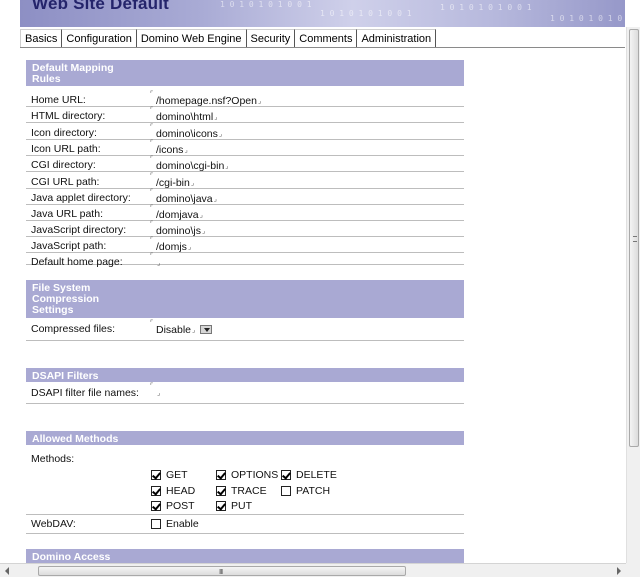 This screenshot has width=640, height=577. I want to click on field-value-container: ⌜ domino\icons ⌟, so click(187, 132).